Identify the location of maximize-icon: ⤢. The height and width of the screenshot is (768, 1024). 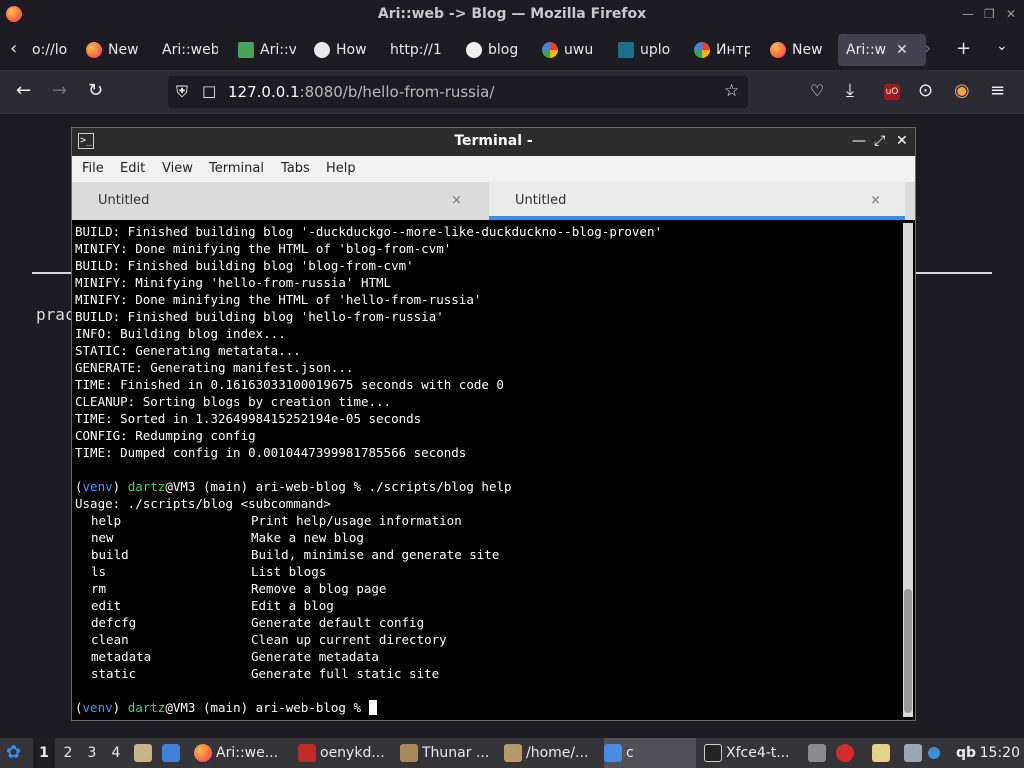
(879, 141).